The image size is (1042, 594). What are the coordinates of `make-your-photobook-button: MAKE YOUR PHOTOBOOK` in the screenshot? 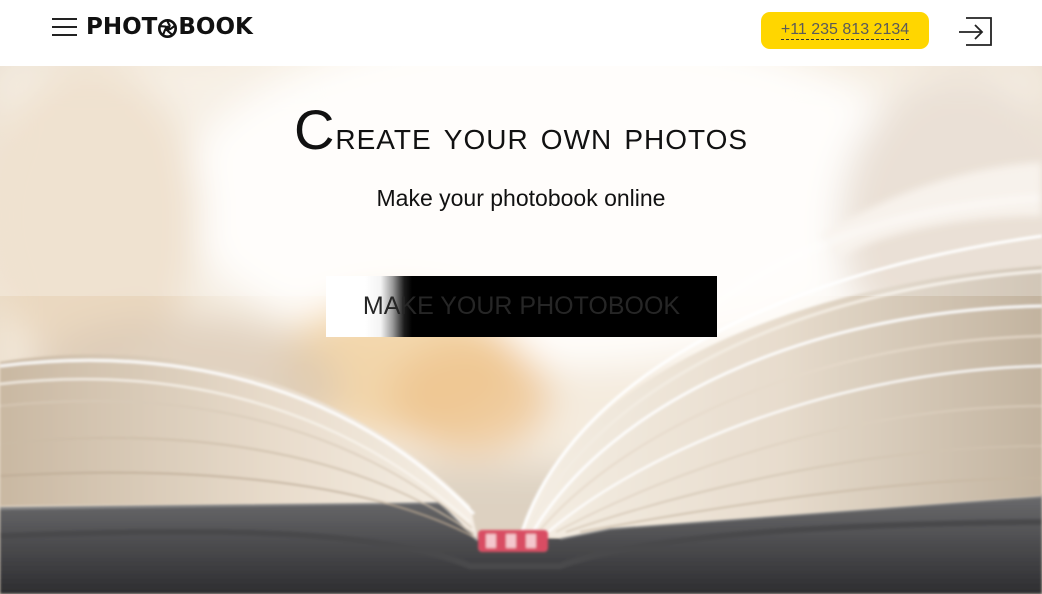 It's located at (521, 306).